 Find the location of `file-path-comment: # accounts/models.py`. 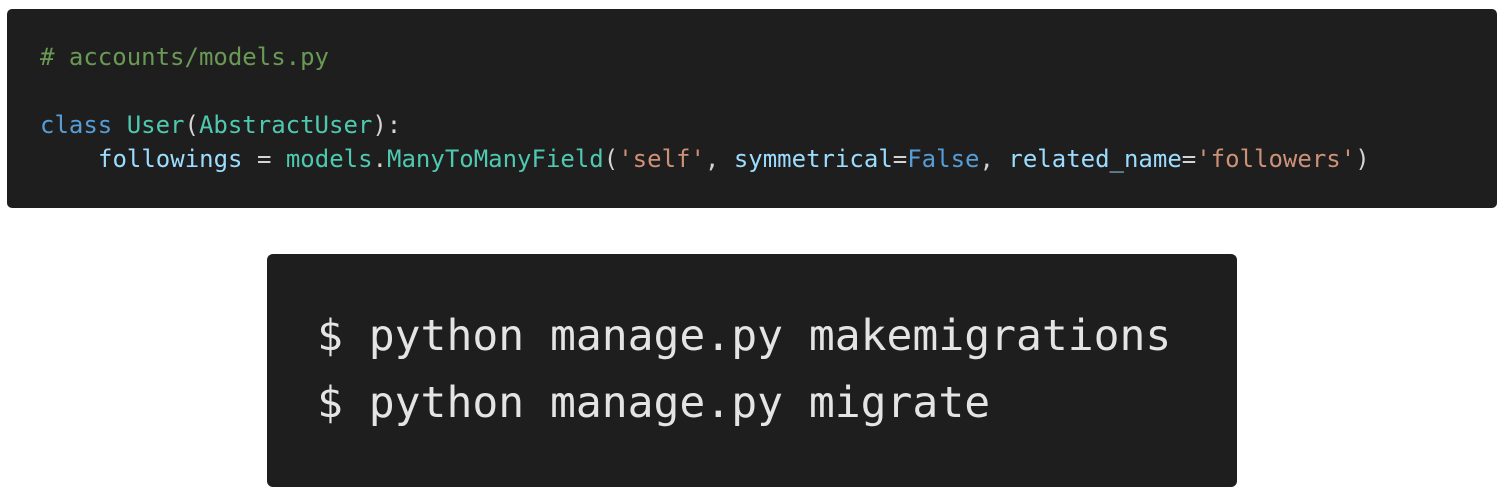

file-path-comment: # accounts/models.py is located at coordinates (184, 57).